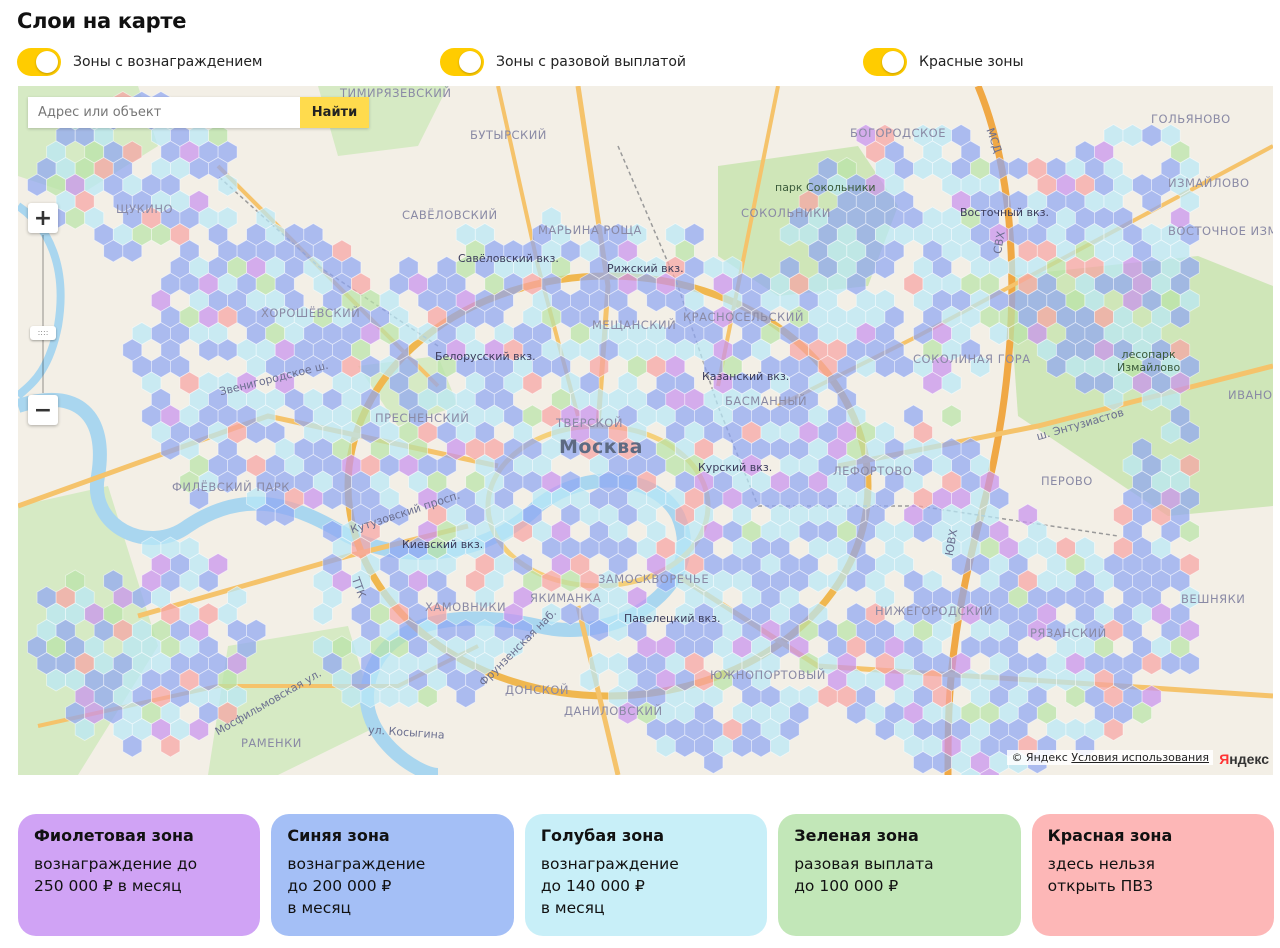 This screenshot has height=948, width=1280. Describe the element at coordinates (1140, 757) in the screenshot. I see `terms-link: Условия использования` at that location.